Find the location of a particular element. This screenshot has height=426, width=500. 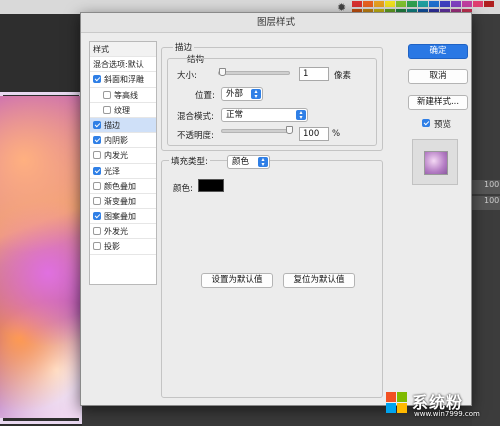

opacity-label: 不透明度: is located at coordinates (195, 136).